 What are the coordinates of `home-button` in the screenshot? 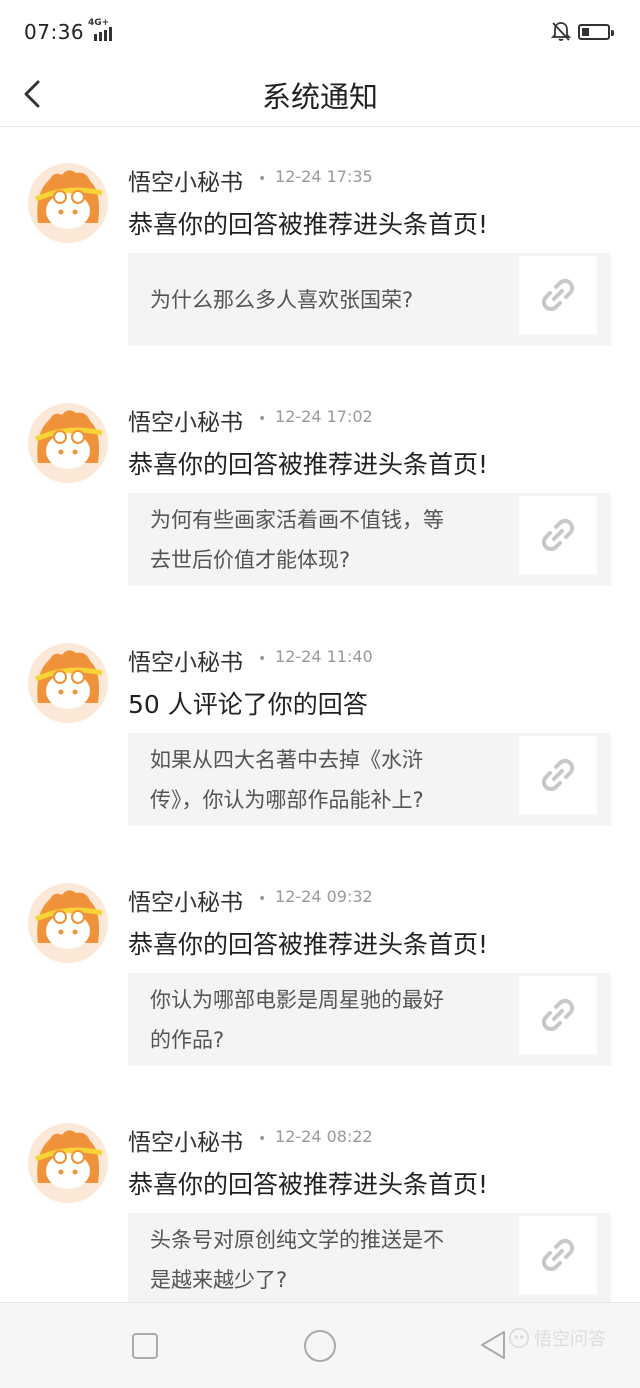 It's located at (320, 1346).